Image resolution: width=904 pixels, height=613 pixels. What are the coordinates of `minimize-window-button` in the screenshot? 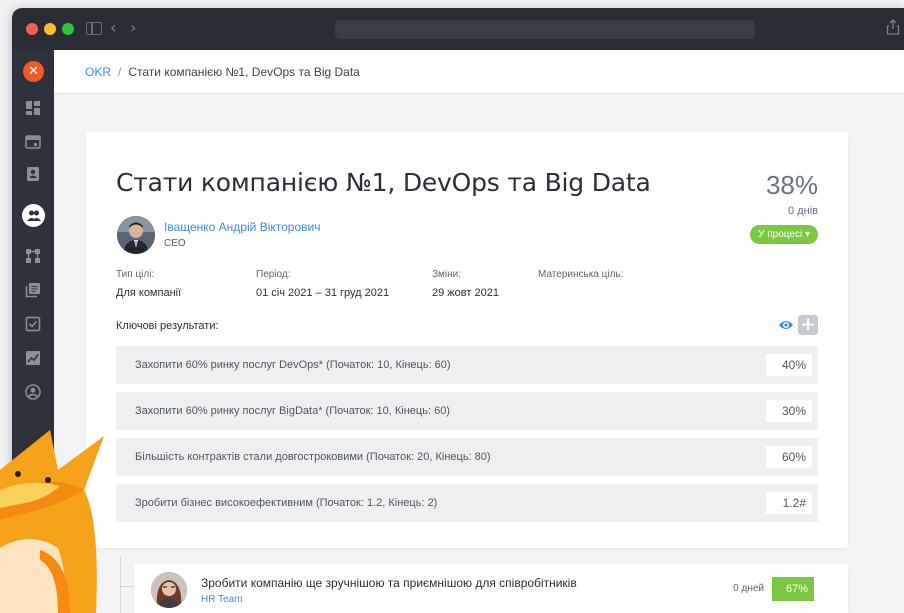 It's located at (50, 29).